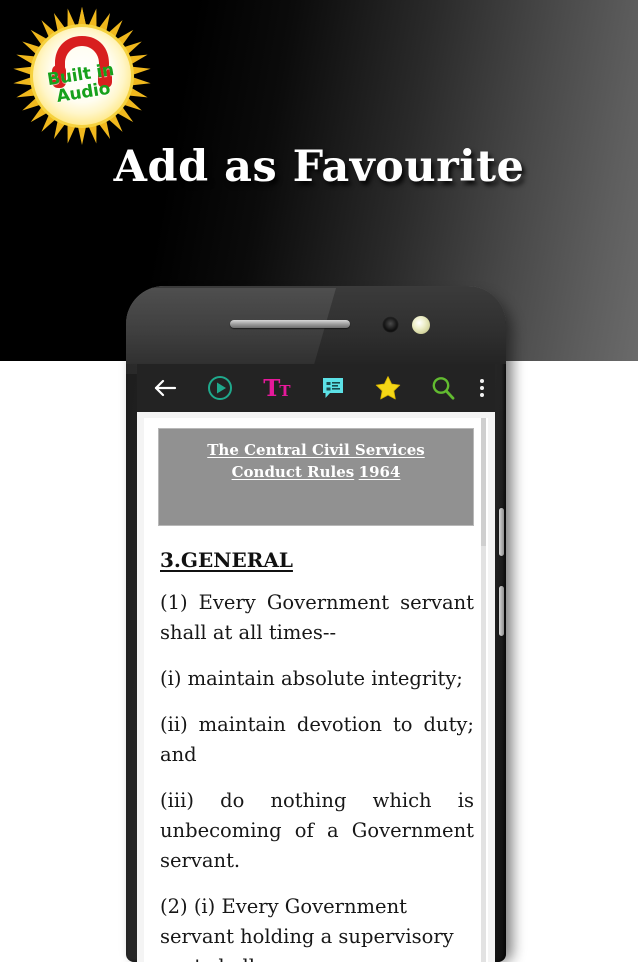  I want to click on volume-rocker-button, so click(501, 532).